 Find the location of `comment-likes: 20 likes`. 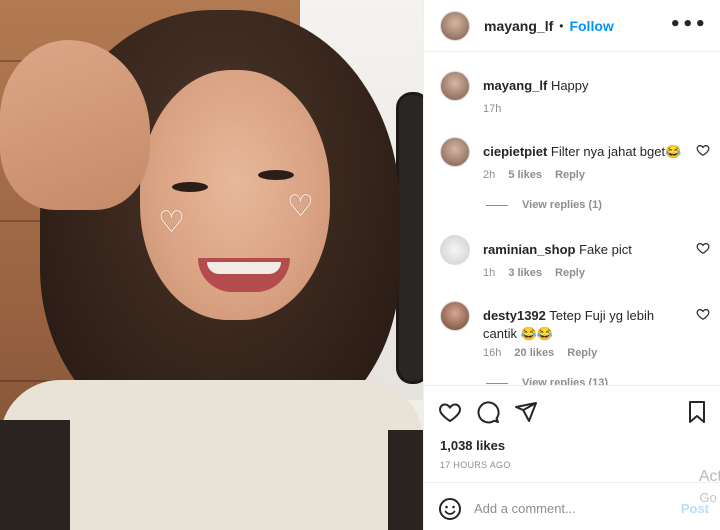

comment-likes: 20 likes is located at coordinates (534, 353).